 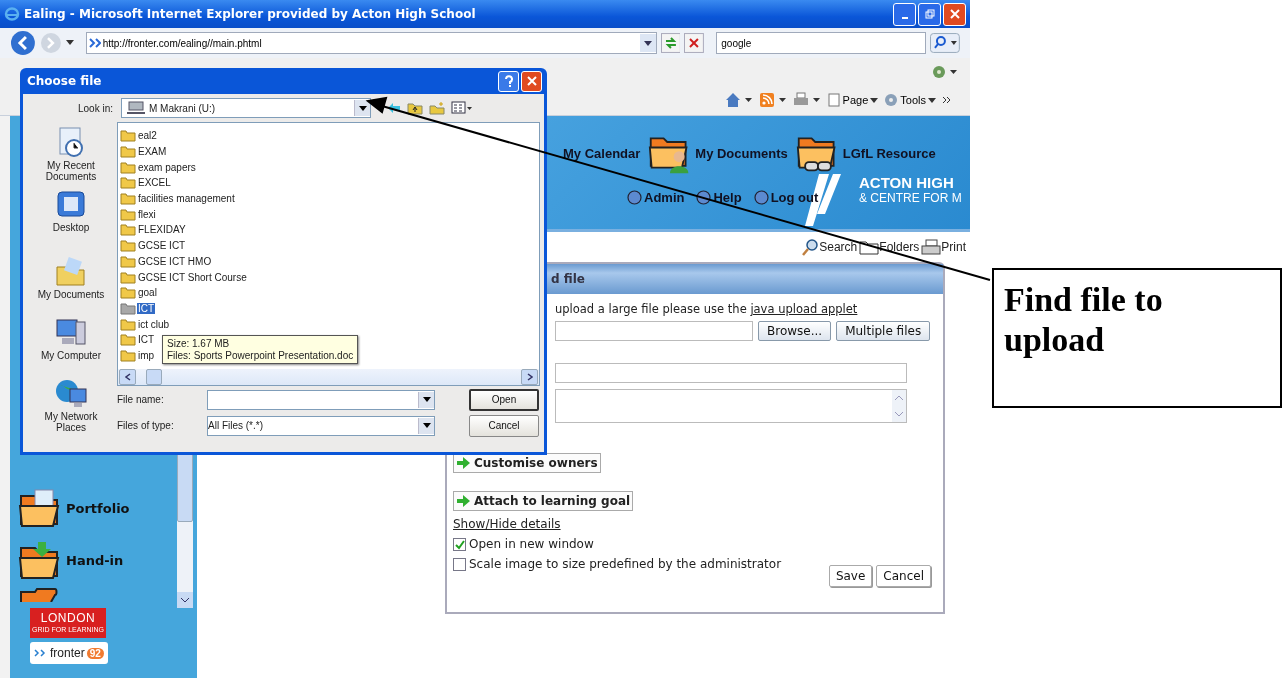 What do you see at coordinates (568, 279) in the screenshot?
I see `panel-title: d file` at bounding box center [568, 279].